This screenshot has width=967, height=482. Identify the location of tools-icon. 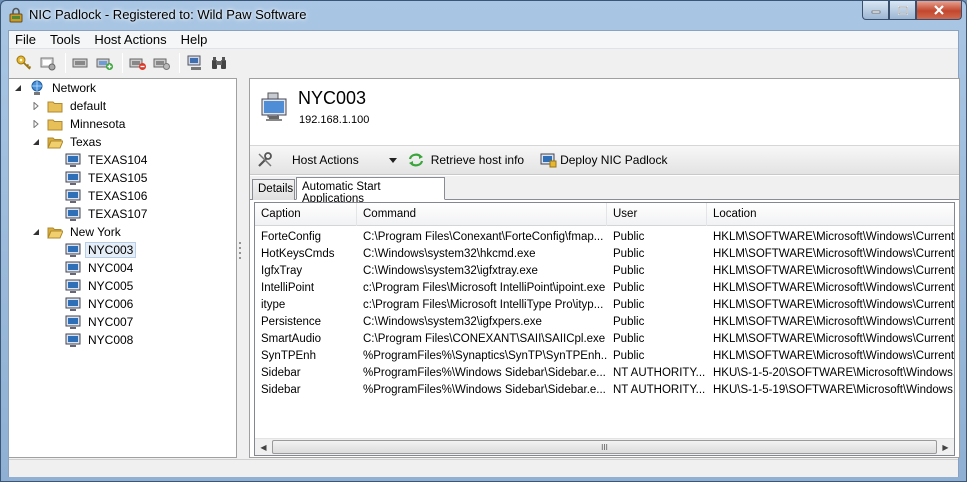
(265, 159).